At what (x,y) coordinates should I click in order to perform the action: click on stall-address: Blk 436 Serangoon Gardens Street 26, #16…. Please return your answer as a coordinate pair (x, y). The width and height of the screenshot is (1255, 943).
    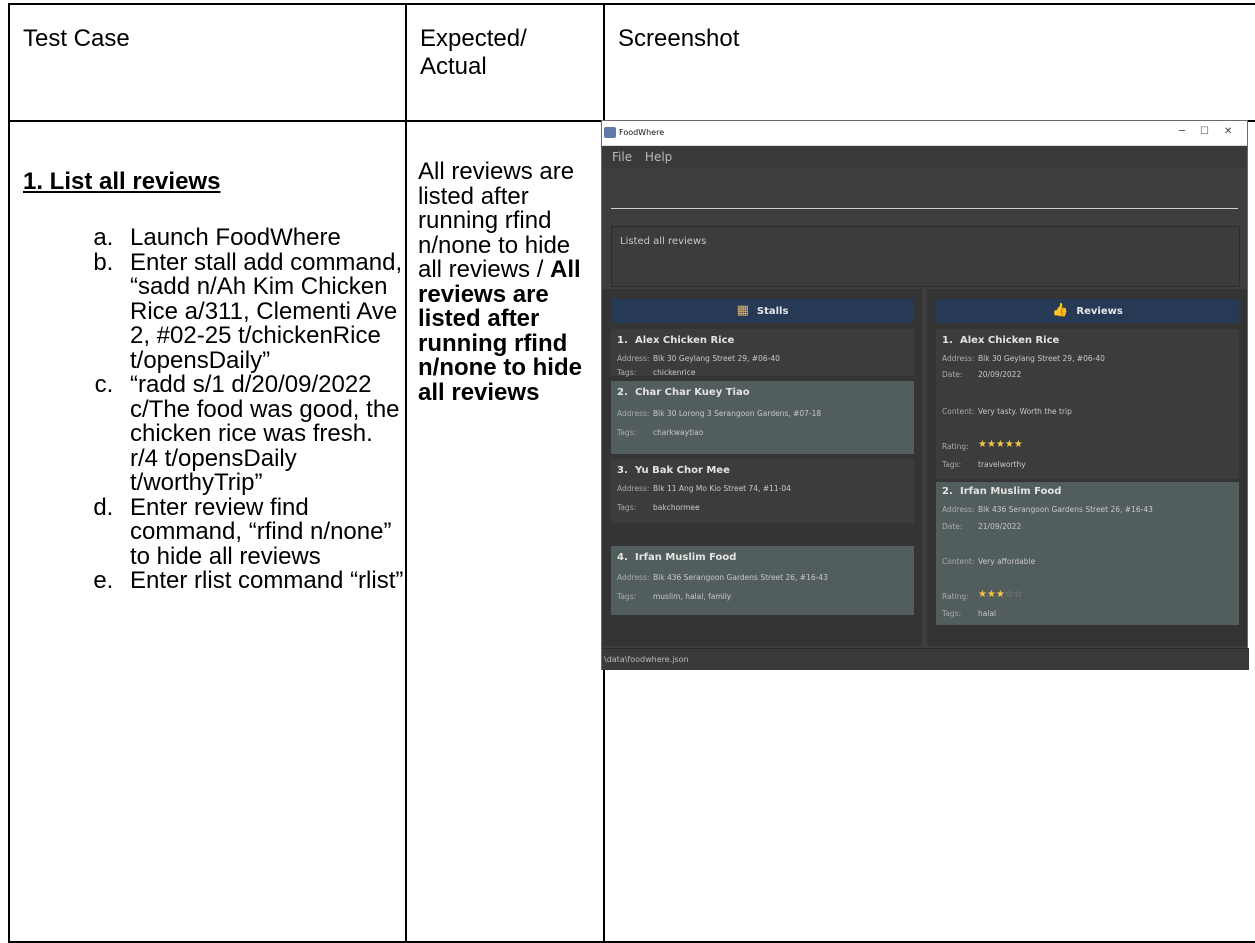
    Looking at the image, I should click on (740, 577).